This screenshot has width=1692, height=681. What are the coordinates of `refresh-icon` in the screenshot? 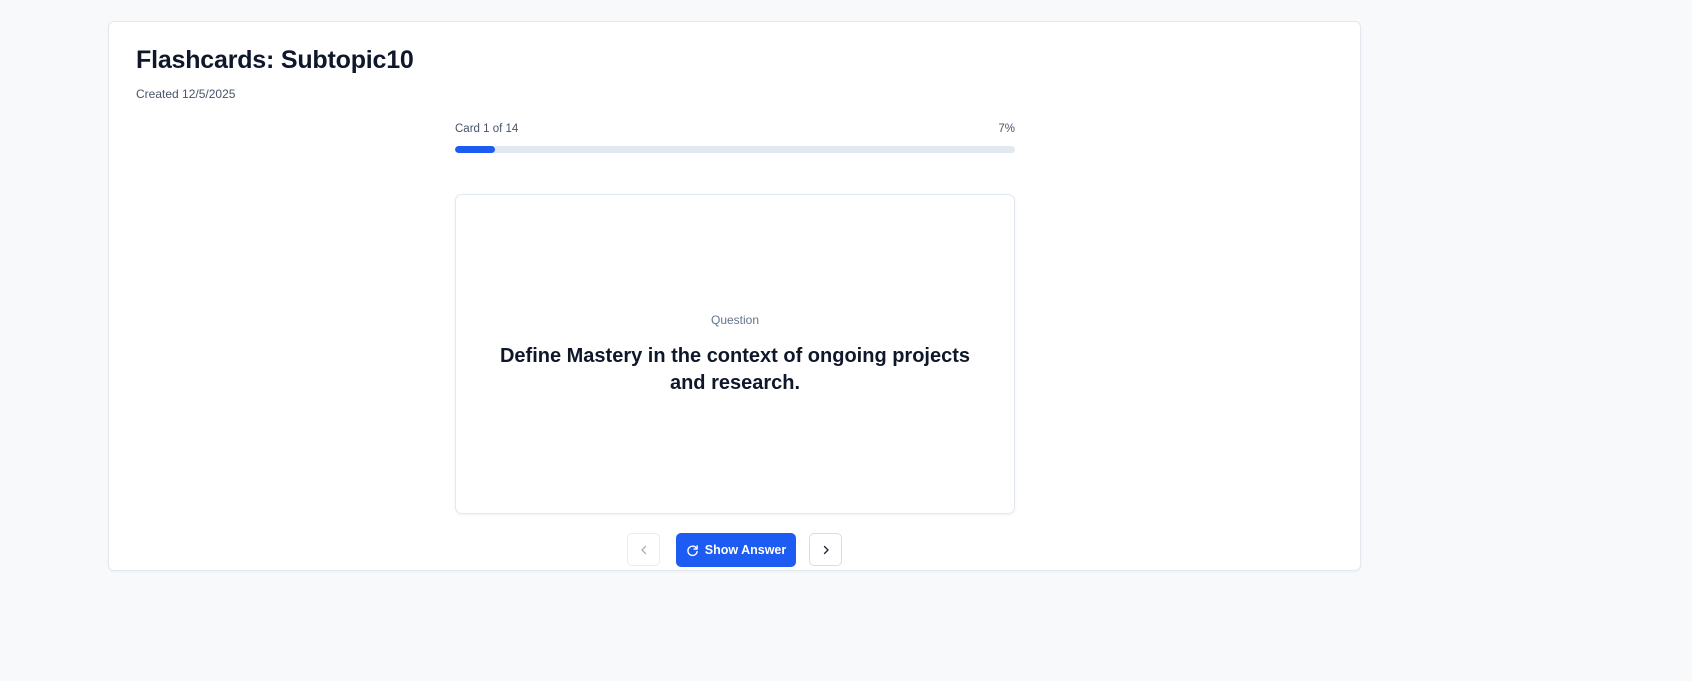 It's located at (692, 550).